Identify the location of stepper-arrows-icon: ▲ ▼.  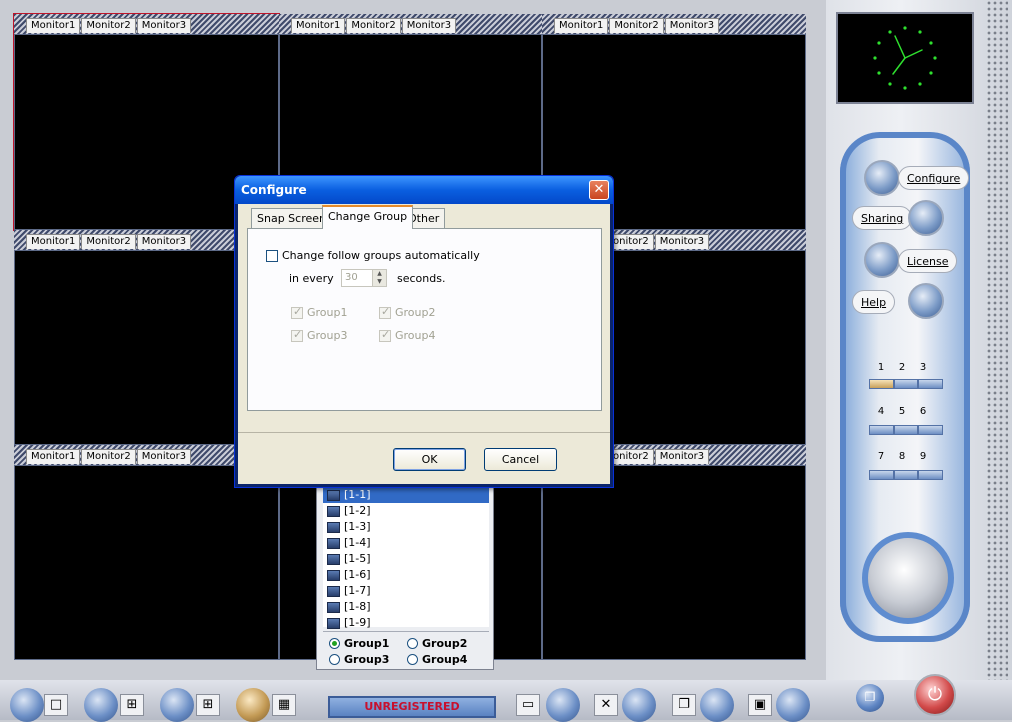
(379, 278).